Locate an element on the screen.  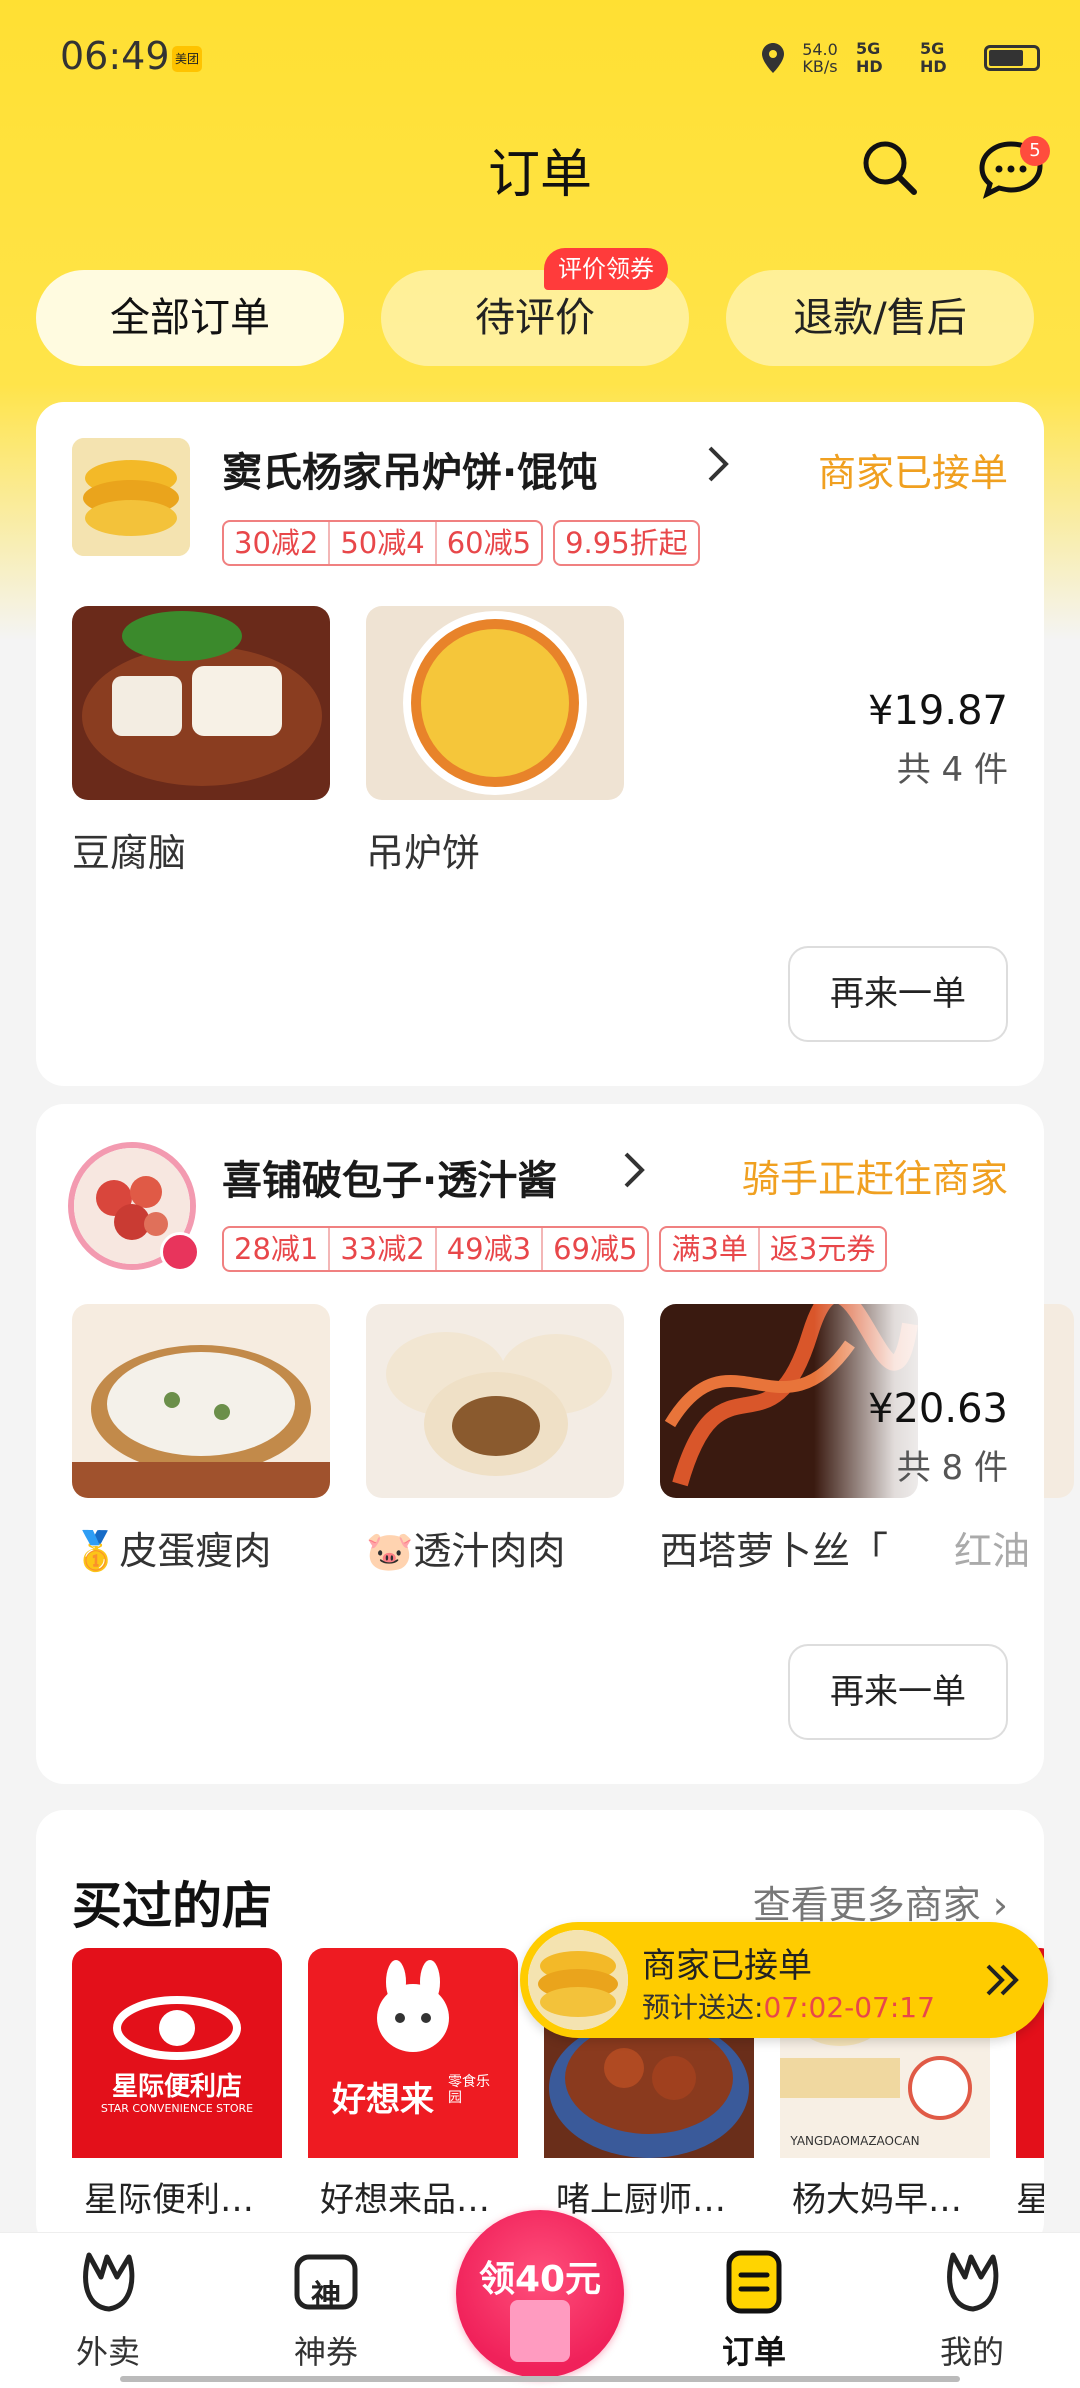
logo-subtext: 零食乐园 is located at coordinates (469, 2090).